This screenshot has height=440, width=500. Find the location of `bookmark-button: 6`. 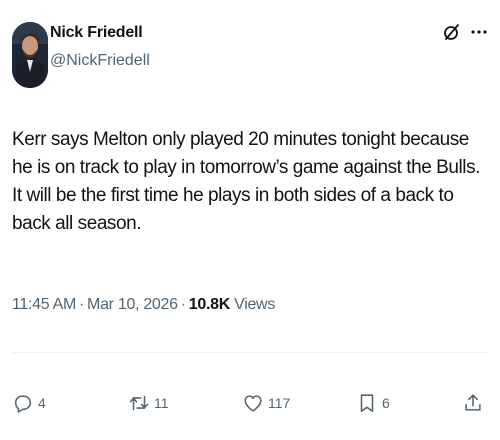

bookmark-button: 6 is located at coordinates (373, 403).